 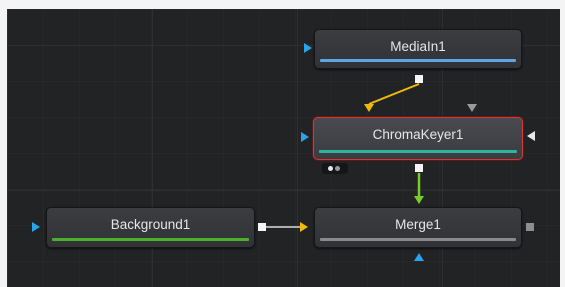 I want to click on merge-foreground-input-icon, so click(x=419, y=200).